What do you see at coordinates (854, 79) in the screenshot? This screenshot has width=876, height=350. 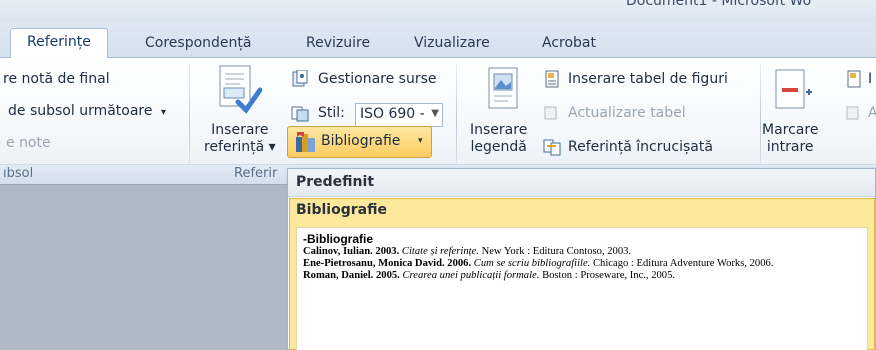 I see `insert-index-icon` at bounding box center [854, 79].